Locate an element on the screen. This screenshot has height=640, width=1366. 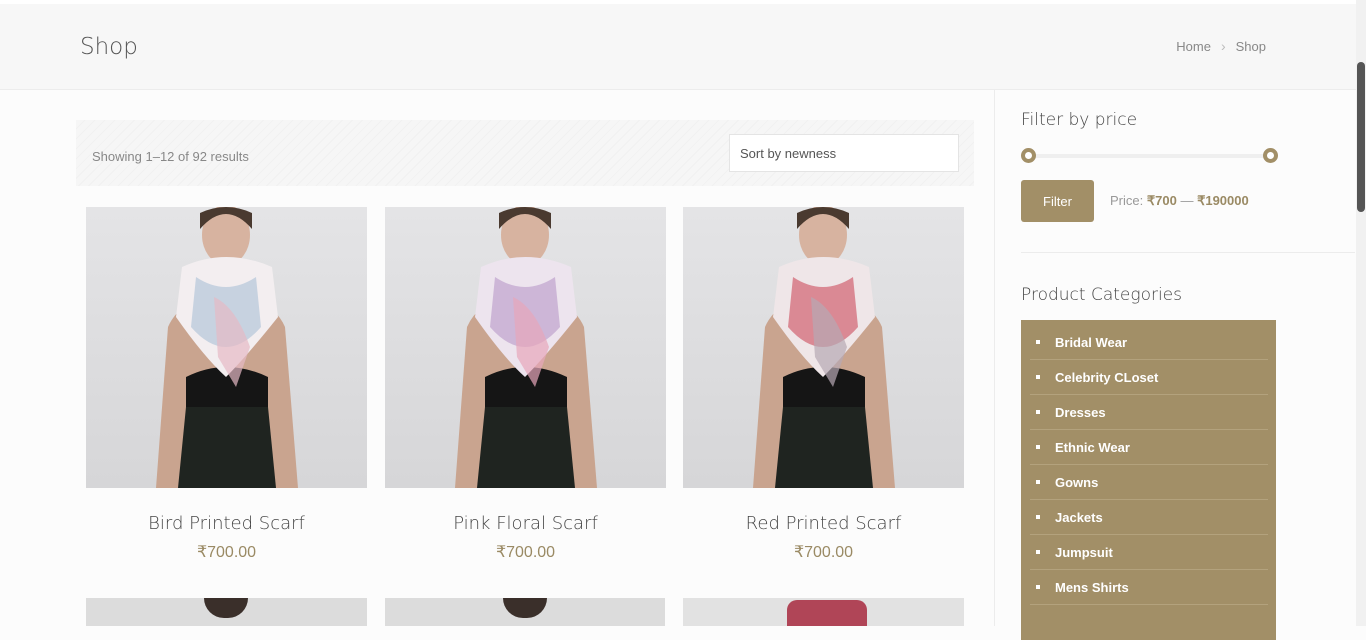
product-card: Bird Printed Scarf ₹700.00 is located at coordinates (226, 384).